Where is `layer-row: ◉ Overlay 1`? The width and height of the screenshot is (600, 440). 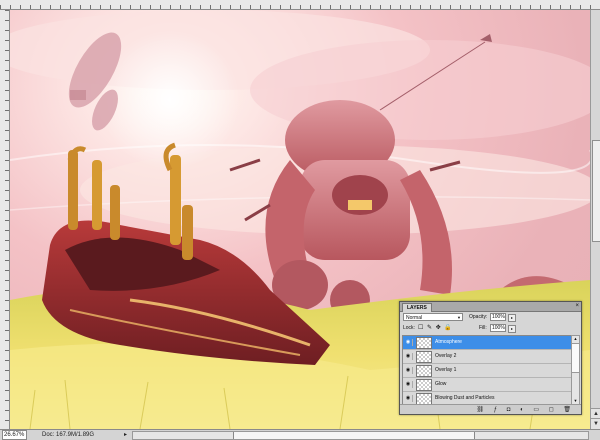 layer-row: ◉ Overlay 1 is located at coordinates (487, 371).